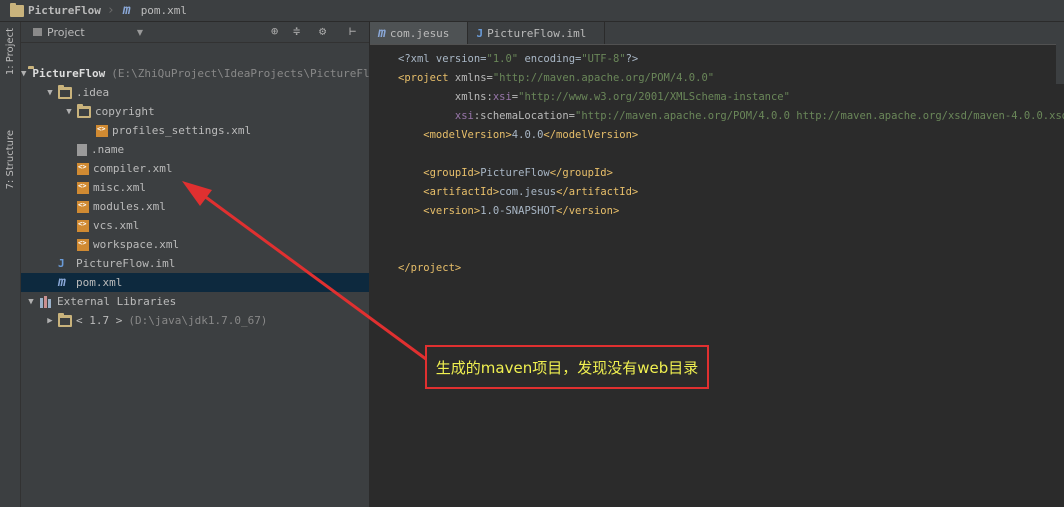 This screenshot has width=1064, height=507. What do you see at coordinates (88, 32) in the screenshot?
I see `view-mode-select: Project ▼` at bounding box center [88, 32].